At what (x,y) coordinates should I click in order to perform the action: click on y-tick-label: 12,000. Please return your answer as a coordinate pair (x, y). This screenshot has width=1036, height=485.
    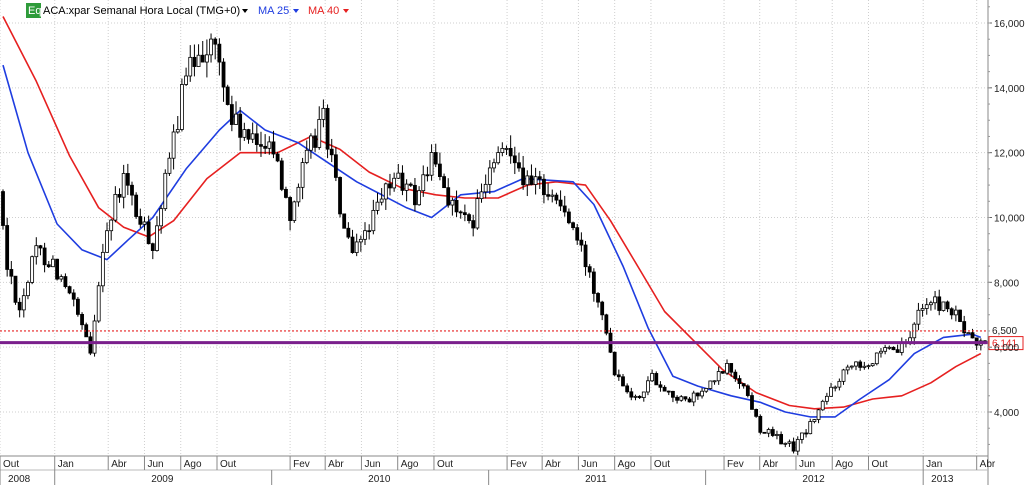
    Looking at the image, I should click on (1009, 154).